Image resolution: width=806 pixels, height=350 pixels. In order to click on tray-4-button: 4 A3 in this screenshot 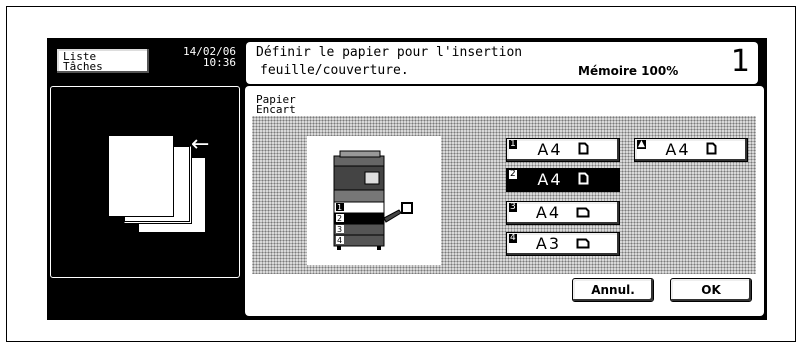, I will do `click(563, 244)`.